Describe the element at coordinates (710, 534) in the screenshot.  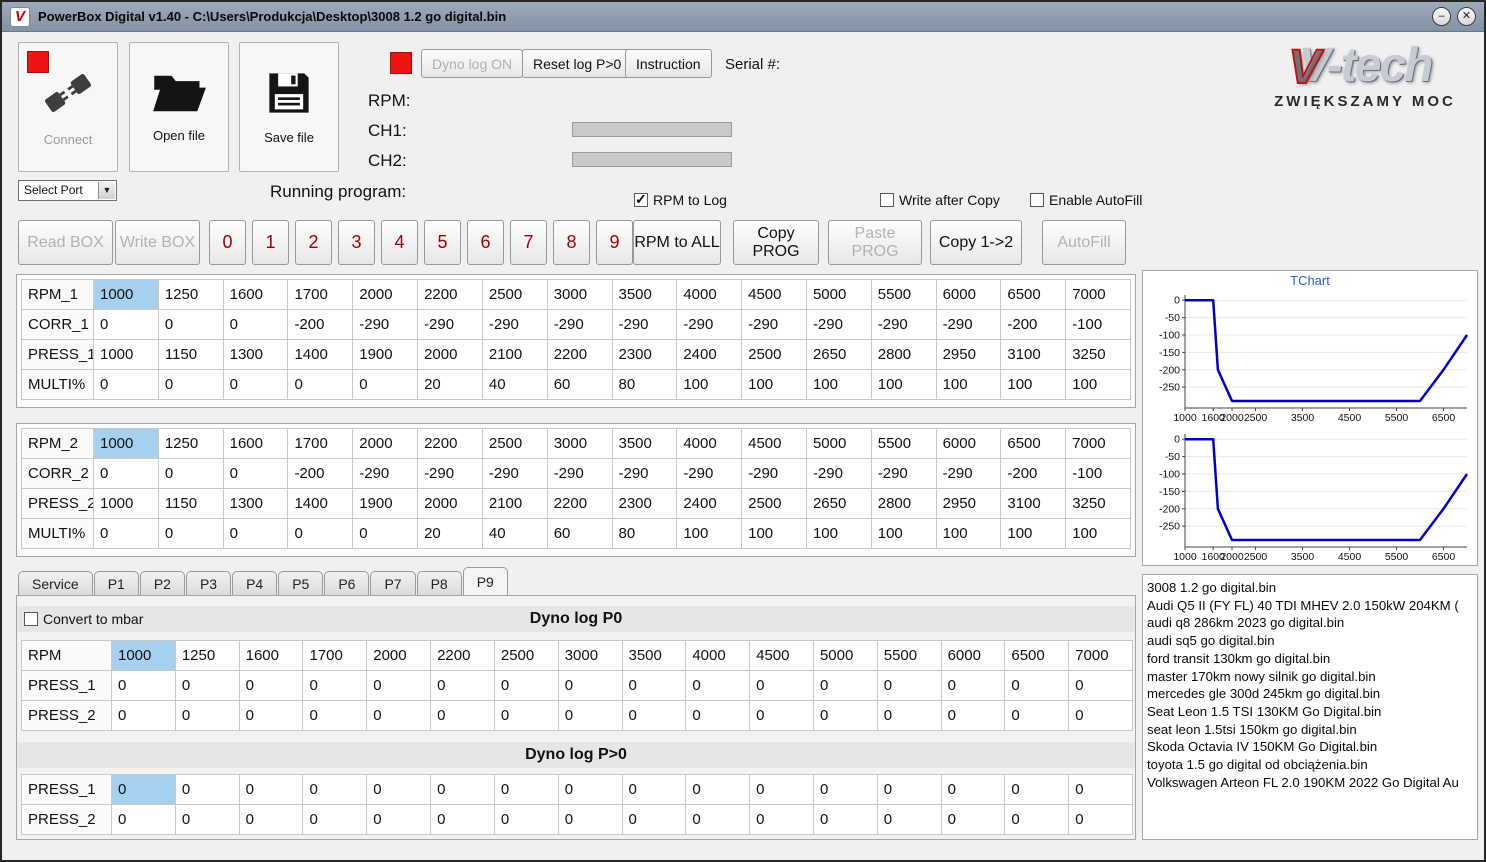
I see `cell-MULTI%-9: 100` at that location.